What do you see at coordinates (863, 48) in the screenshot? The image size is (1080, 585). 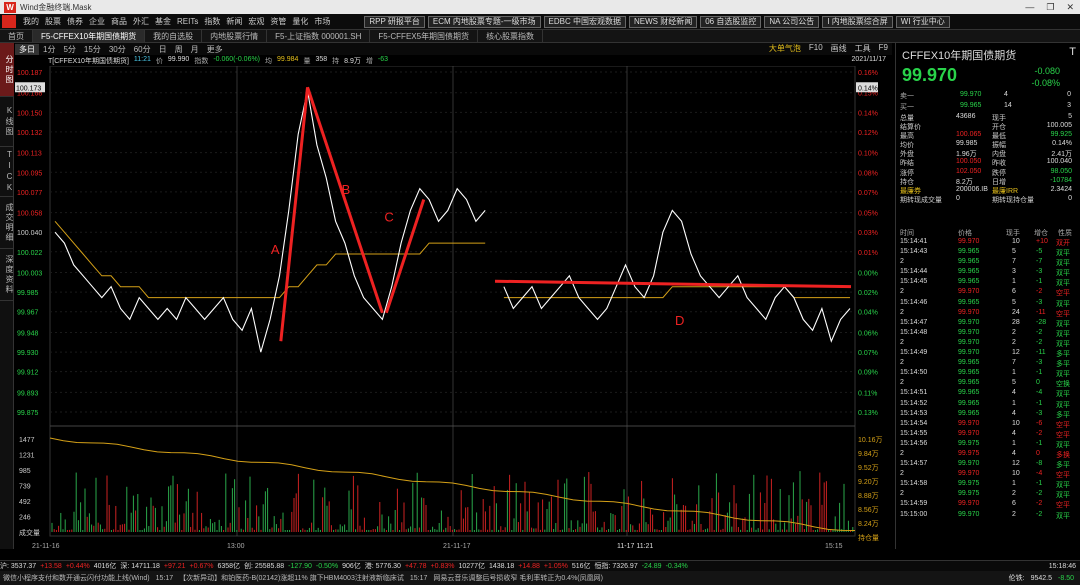 I see `tools-button: 工具` at bounding box center [863, 48].